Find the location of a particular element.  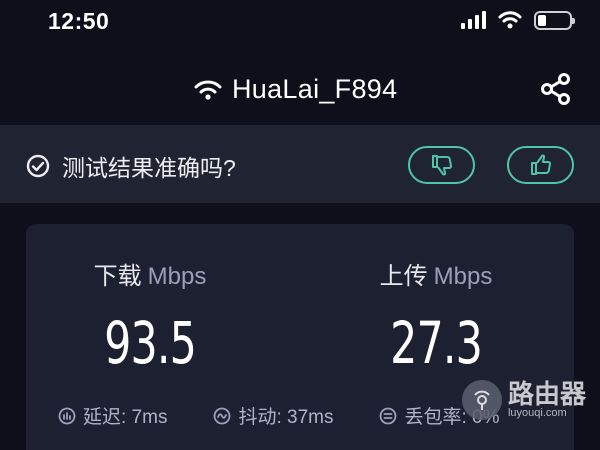

thumbs-up-button is located at coordinates (540, 165).